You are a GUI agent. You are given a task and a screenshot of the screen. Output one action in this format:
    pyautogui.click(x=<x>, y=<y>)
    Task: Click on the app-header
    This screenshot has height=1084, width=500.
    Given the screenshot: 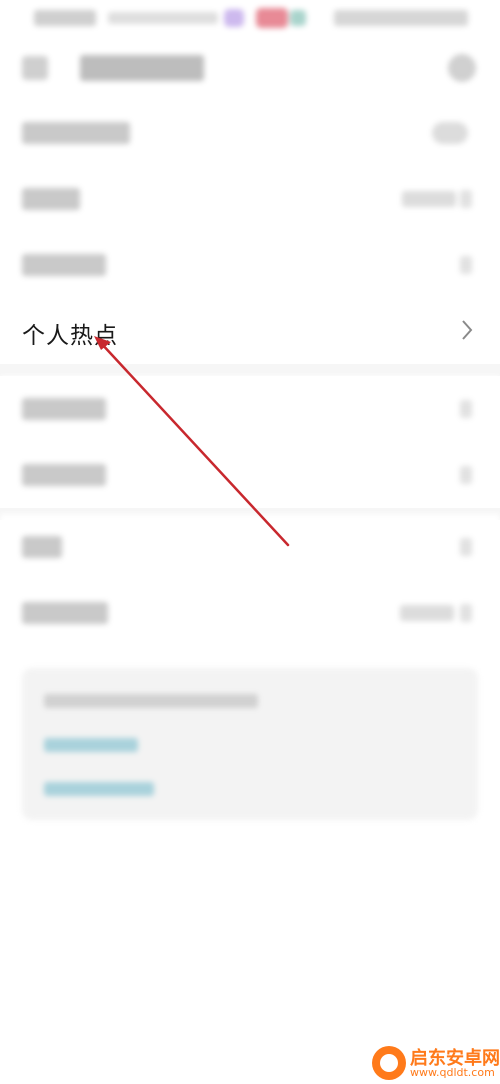 What is the action you would take?
    pyautogui.click(x=250, y=68)
    